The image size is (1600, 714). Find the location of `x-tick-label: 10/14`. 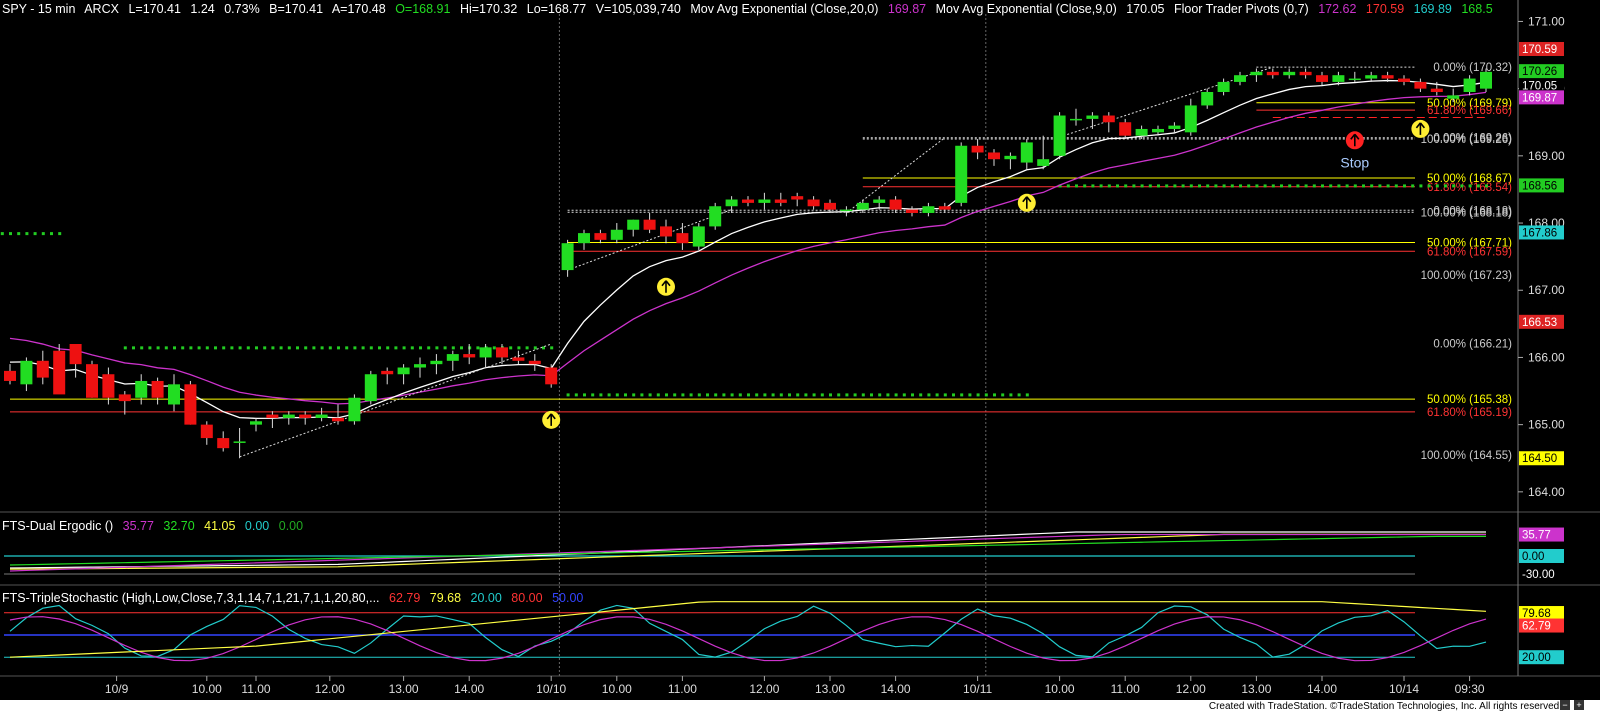

x-tick-label: 10/14 is located at coordinates (1404, 689).